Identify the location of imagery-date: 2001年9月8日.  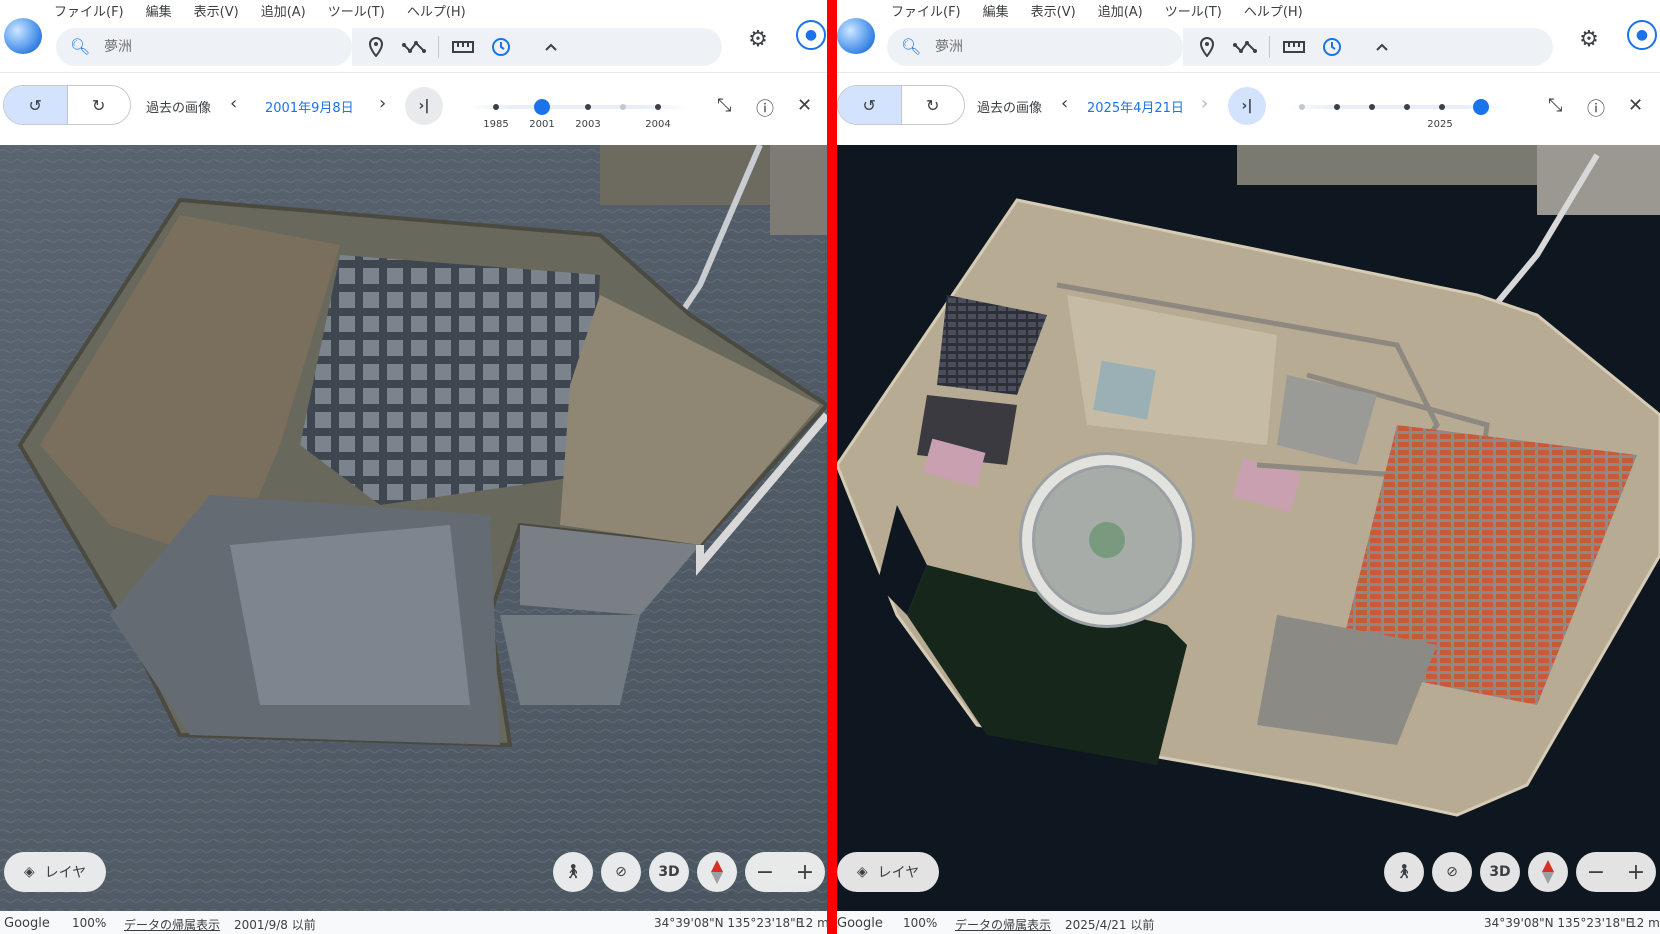
(309, 106).